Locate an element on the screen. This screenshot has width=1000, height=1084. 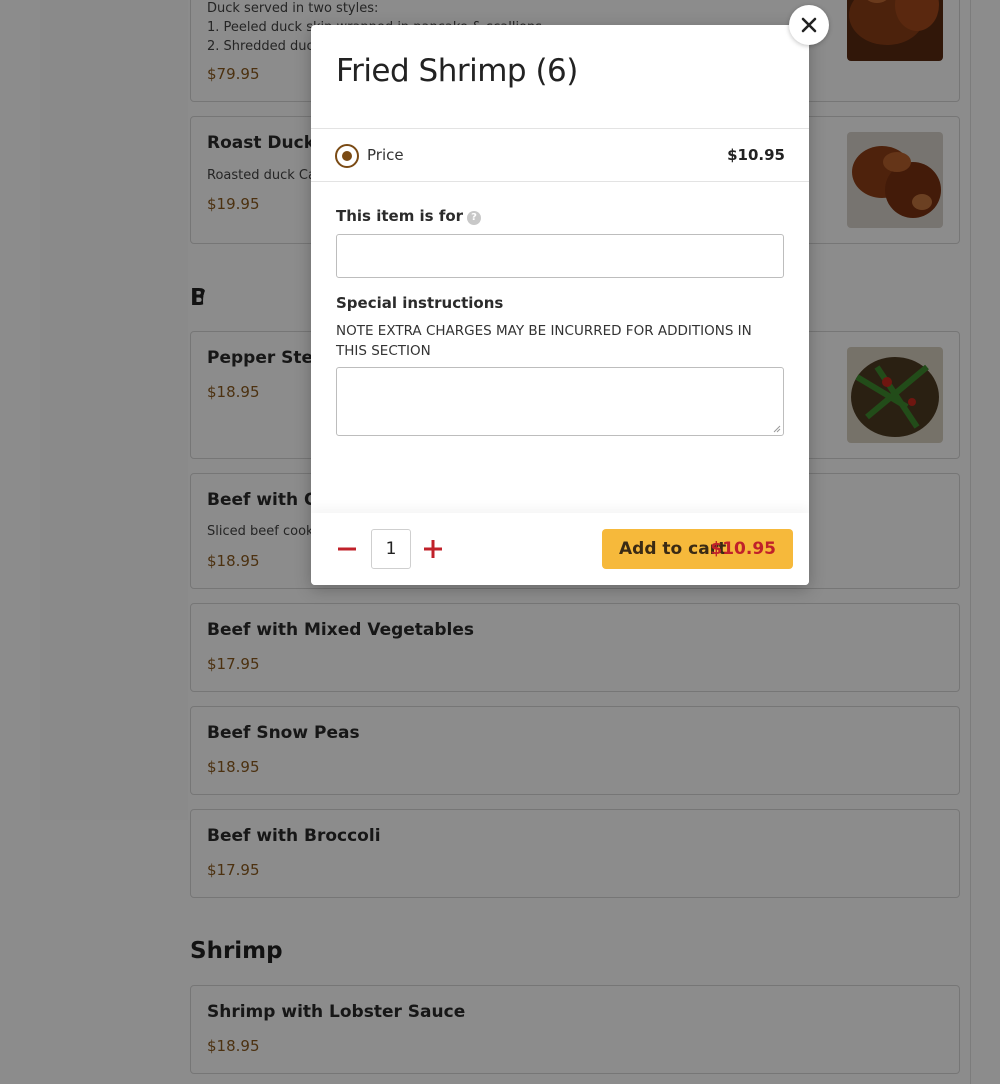
decrease-quantity-button is located at coordinates (347, 549).